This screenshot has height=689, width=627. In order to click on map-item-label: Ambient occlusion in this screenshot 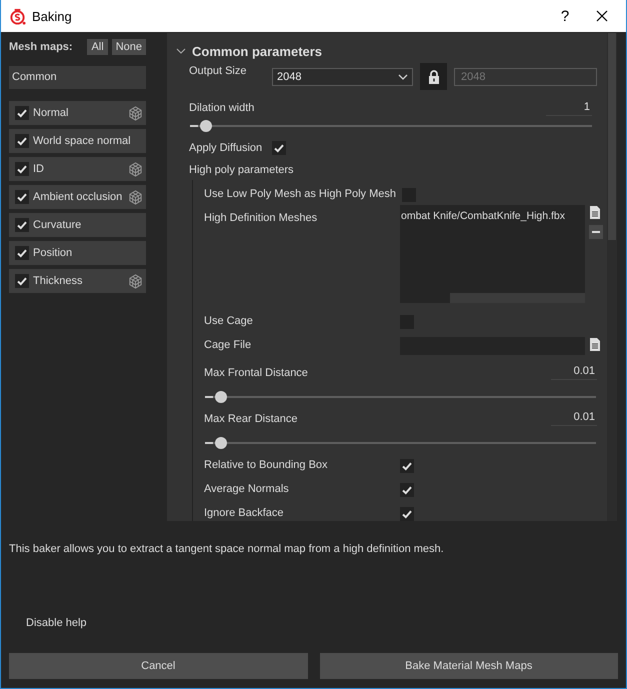, I will do `click(78, 197)`.